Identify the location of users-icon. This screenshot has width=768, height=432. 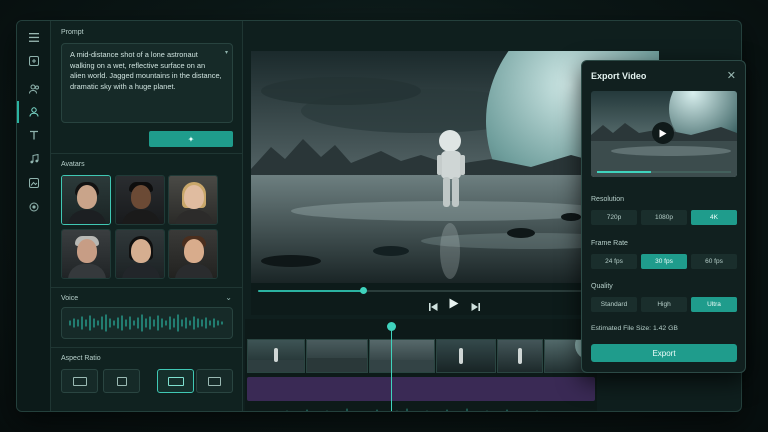
(34, 89).